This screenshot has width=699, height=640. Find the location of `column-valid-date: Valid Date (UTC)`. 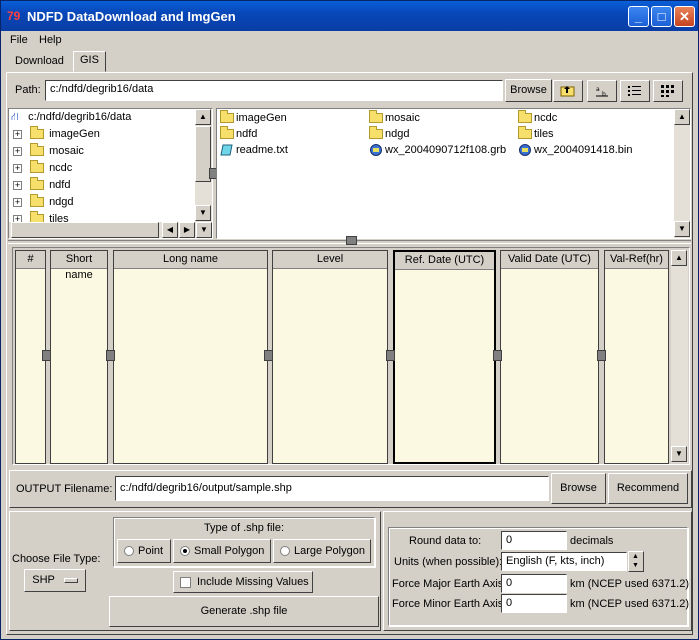

column-valid-date: Valid Date (UTC) is located at coordinates (549, 357).